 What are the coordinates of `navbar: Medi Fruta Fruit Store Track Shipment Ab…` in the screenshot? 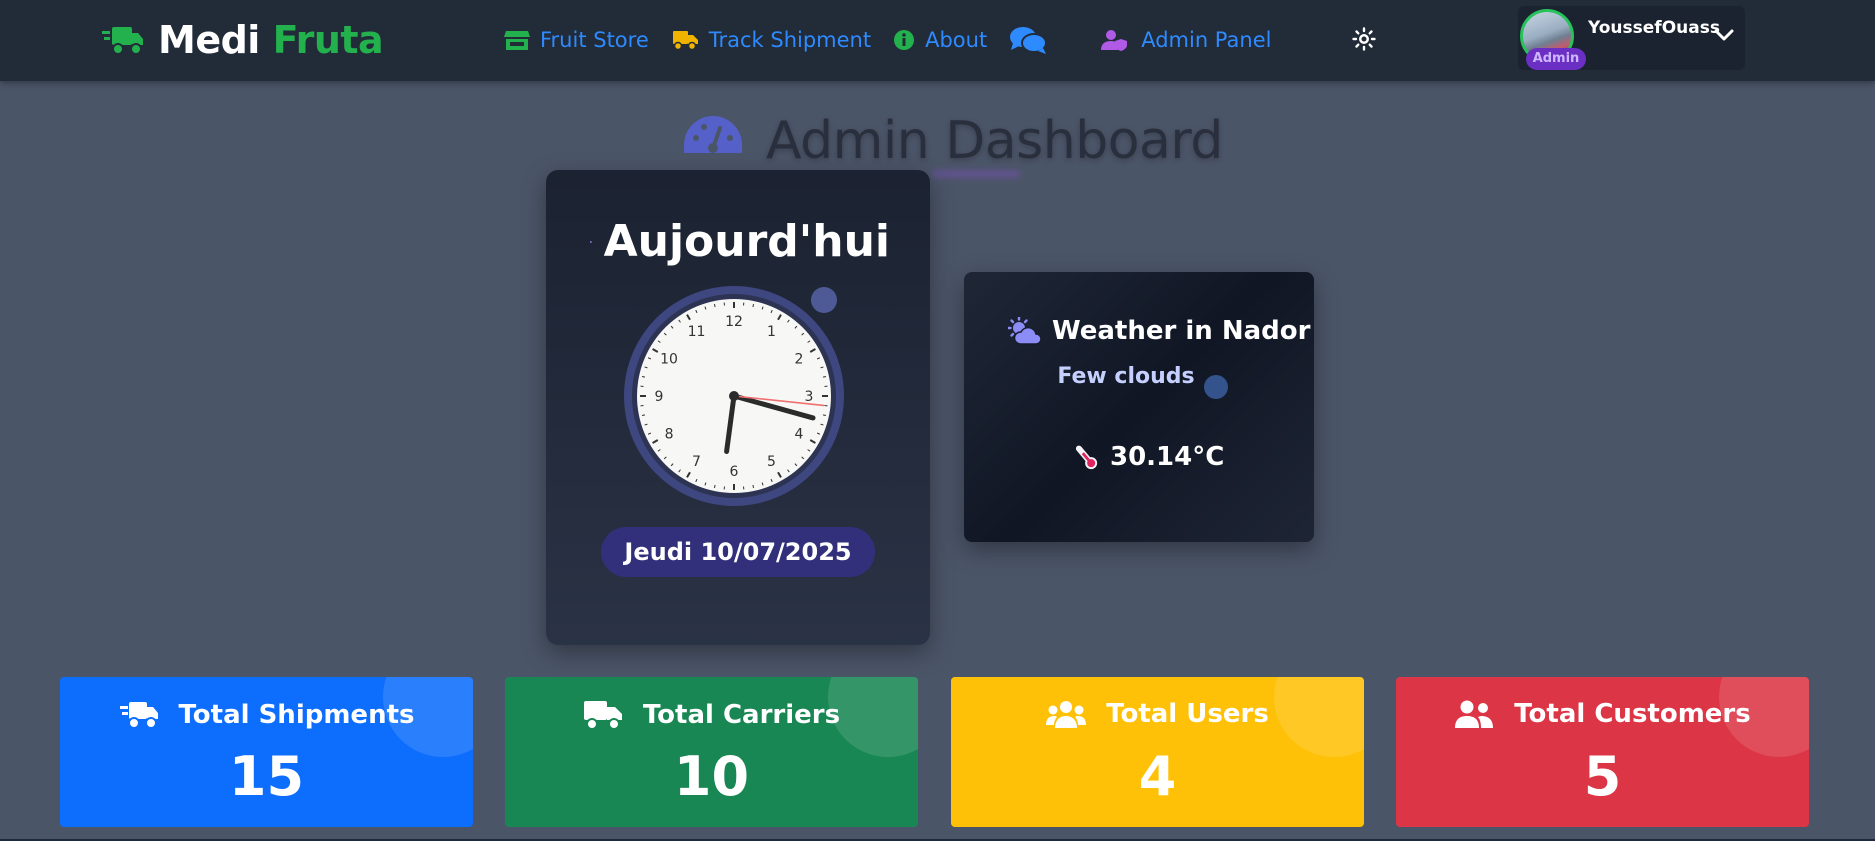 It's located at (937, 40).